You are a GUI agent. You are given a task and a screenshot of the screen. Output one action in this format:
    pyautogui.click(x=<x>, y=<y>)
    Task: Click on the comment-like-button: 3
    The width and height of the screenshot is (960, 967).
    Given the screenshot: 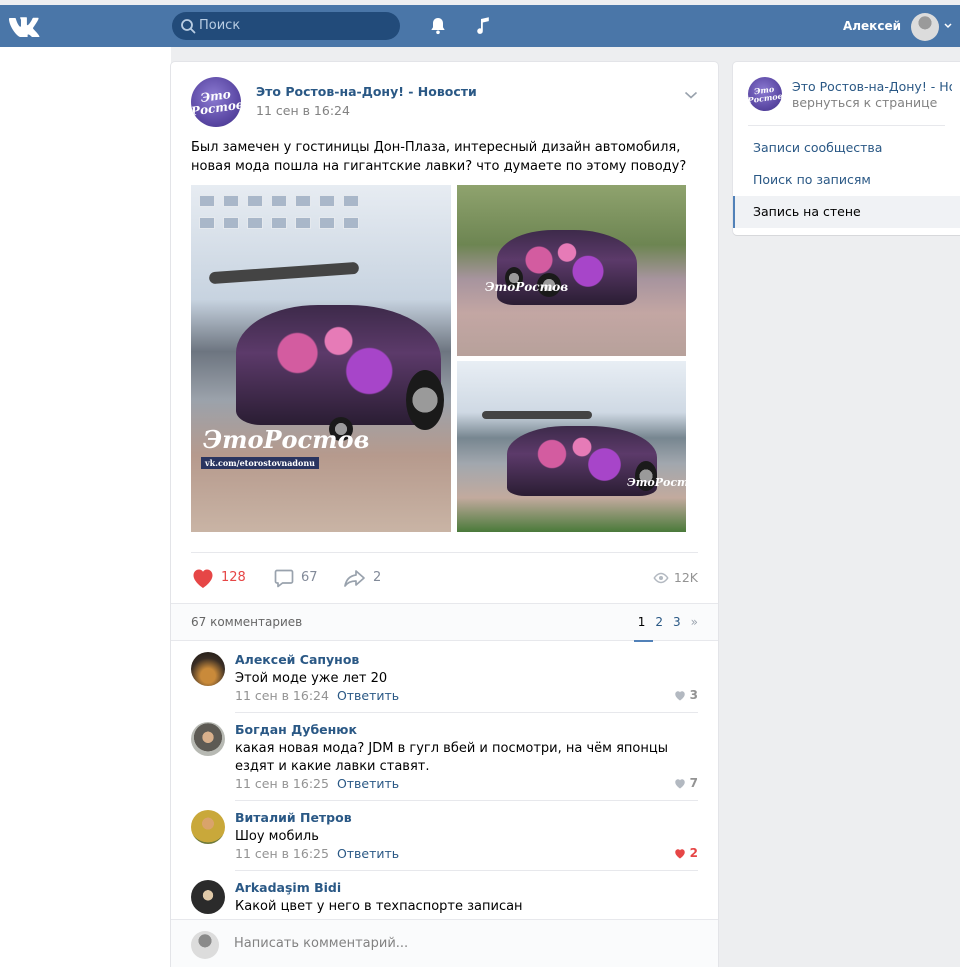 What is the action you would take?
    pyautogui.click(x=686, y=695)
    